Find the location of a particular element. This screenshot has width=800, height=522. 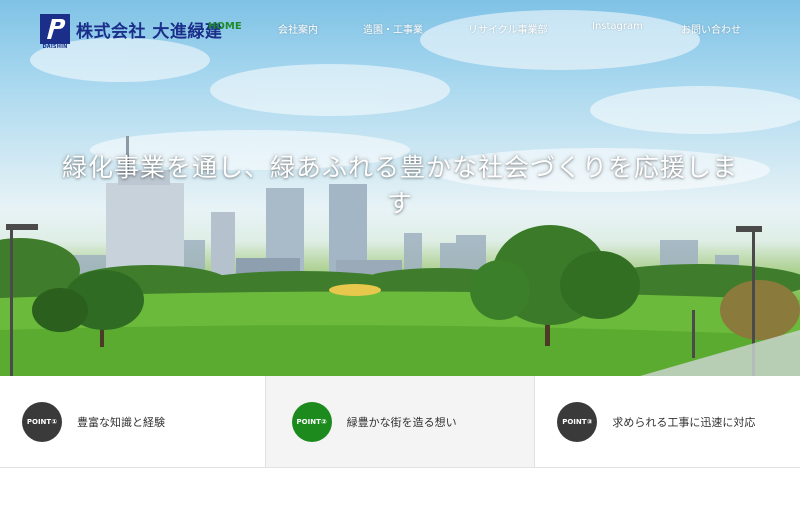

nav-landscaping: 造園・工事業 is located at coordinates (393, 28).